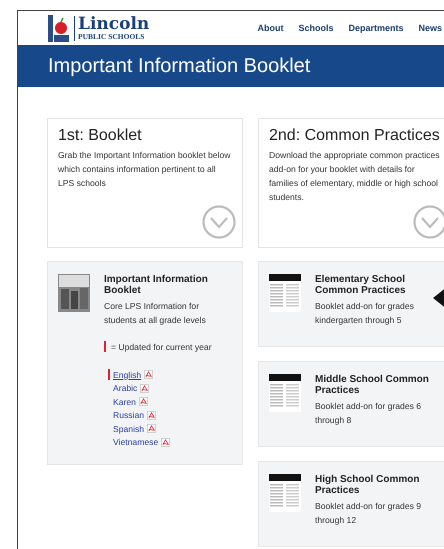 The width and height of the screenshot is (444, 549). What do you see at coordinates (124, 401) in the screenshot?
I see `language-link: Karen` at bounding box center [124, 401].